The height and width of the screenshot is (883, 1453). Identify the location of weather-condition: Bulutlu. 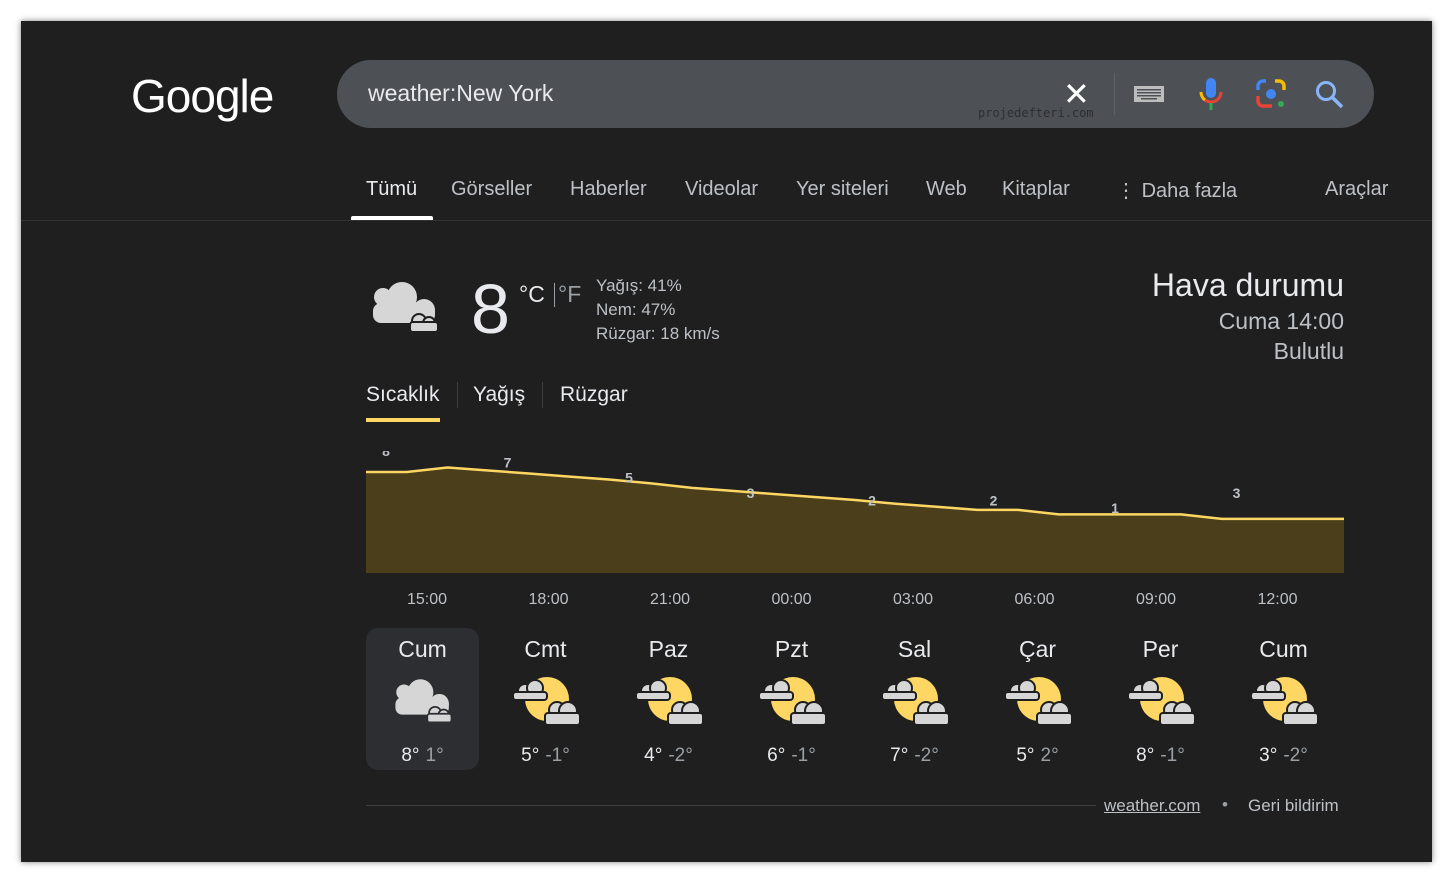
(1308, 351).